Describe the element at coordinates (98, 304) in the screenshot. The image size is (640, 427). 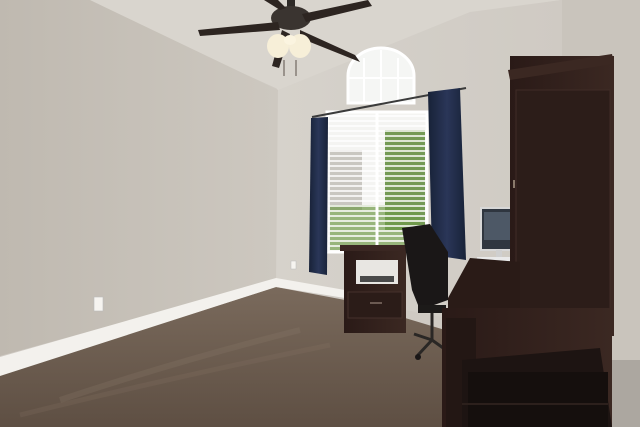
I see `electrical-outlet` at that location.